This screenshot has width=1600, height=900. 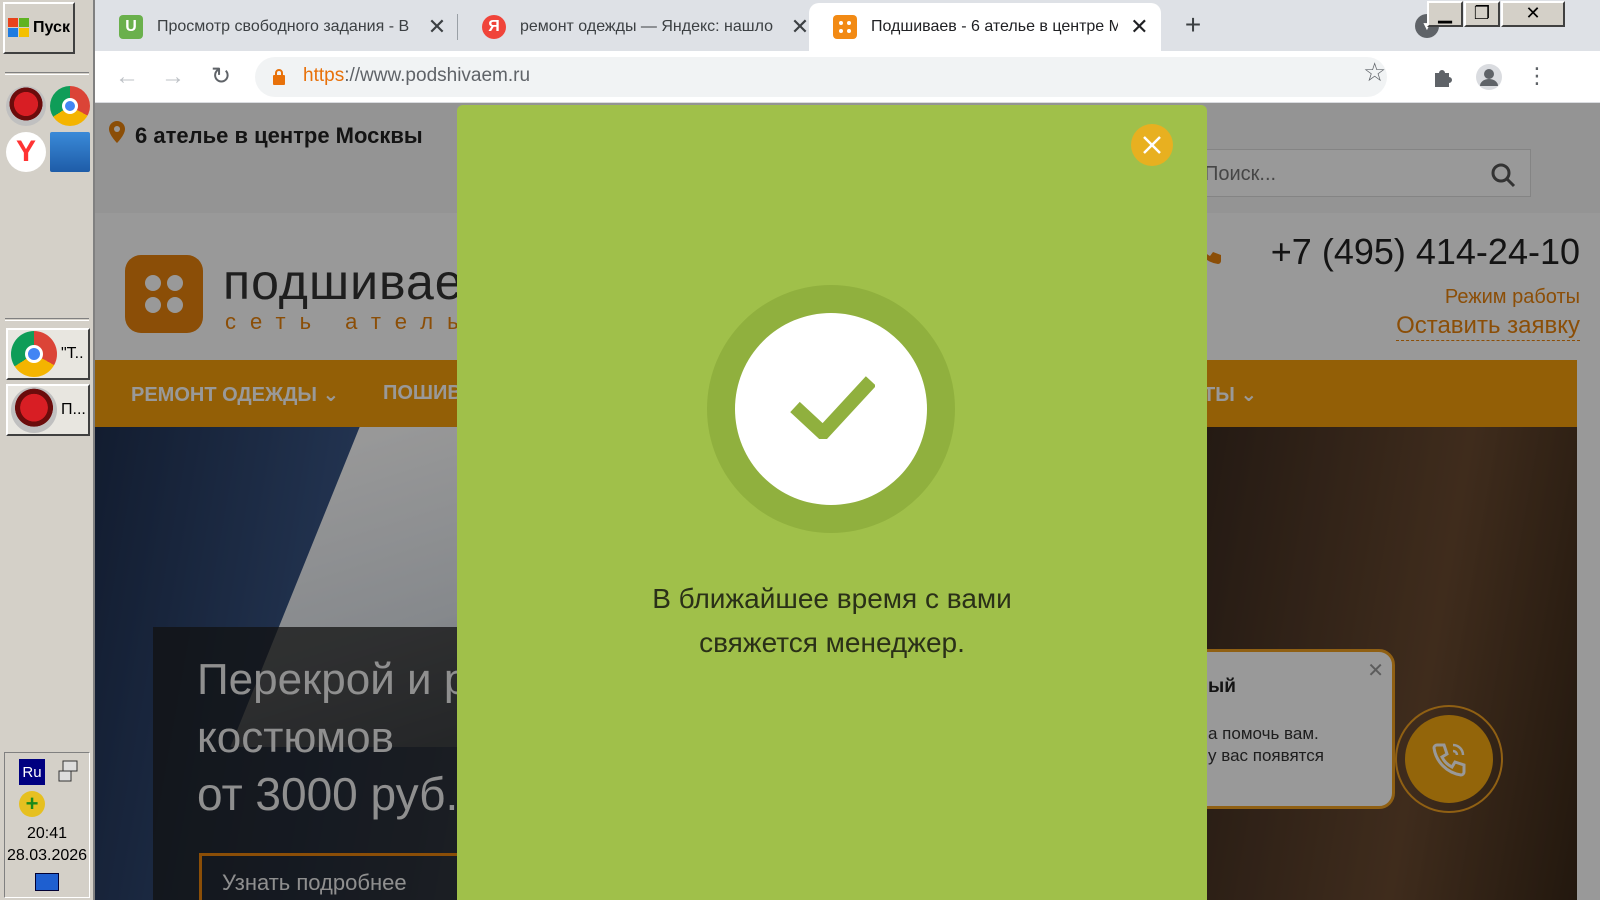 I want to click on modal-message-line1: В ближайшее время с вами, so click(x=832, y=598).